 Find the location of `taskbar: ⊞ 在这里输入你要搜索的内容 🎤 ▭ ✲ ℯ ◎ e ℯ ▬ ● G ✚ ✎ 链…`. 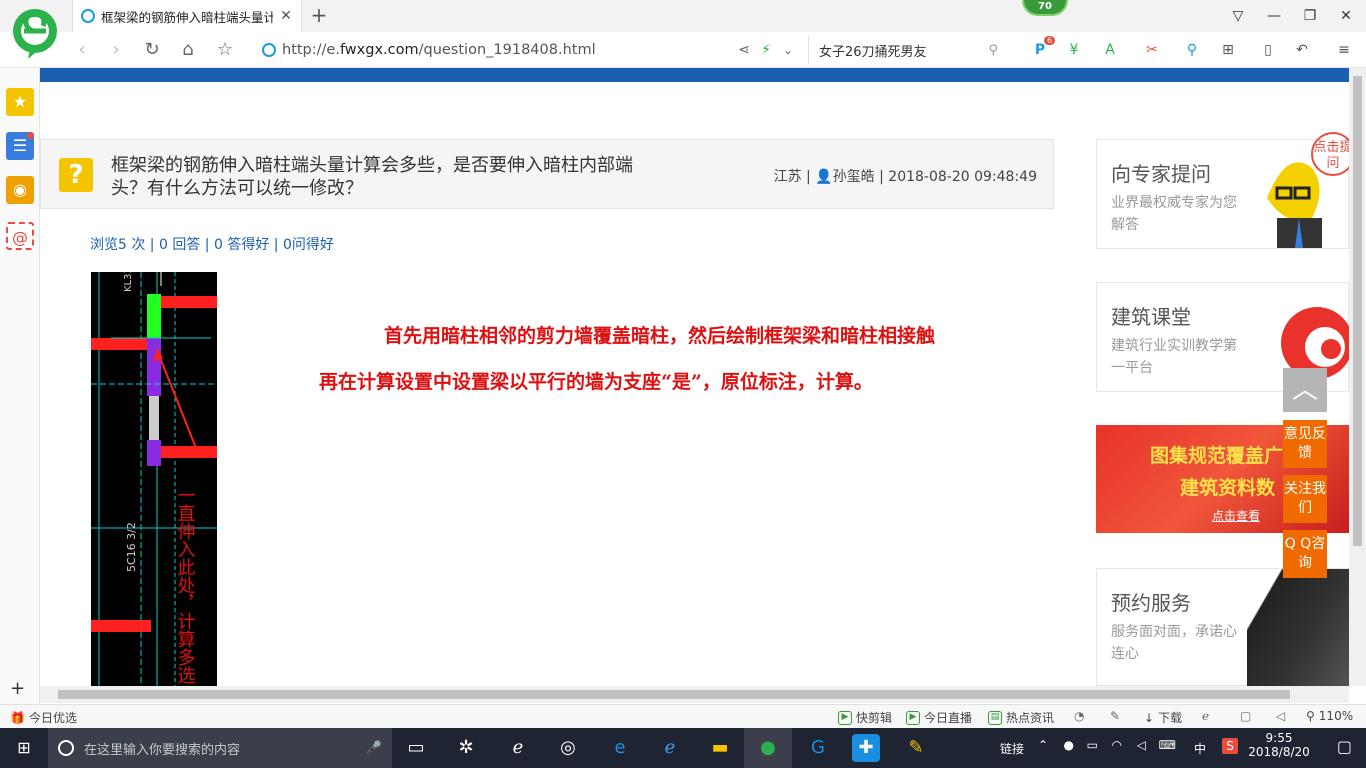

taskbar: ⊞ 在这里输入你要搜索的内容 🎤 ▭ ✲ ℯ ◎ e ℯ ▬ ● G ✚ ✎ 链… is located at coordinates (683, 748).